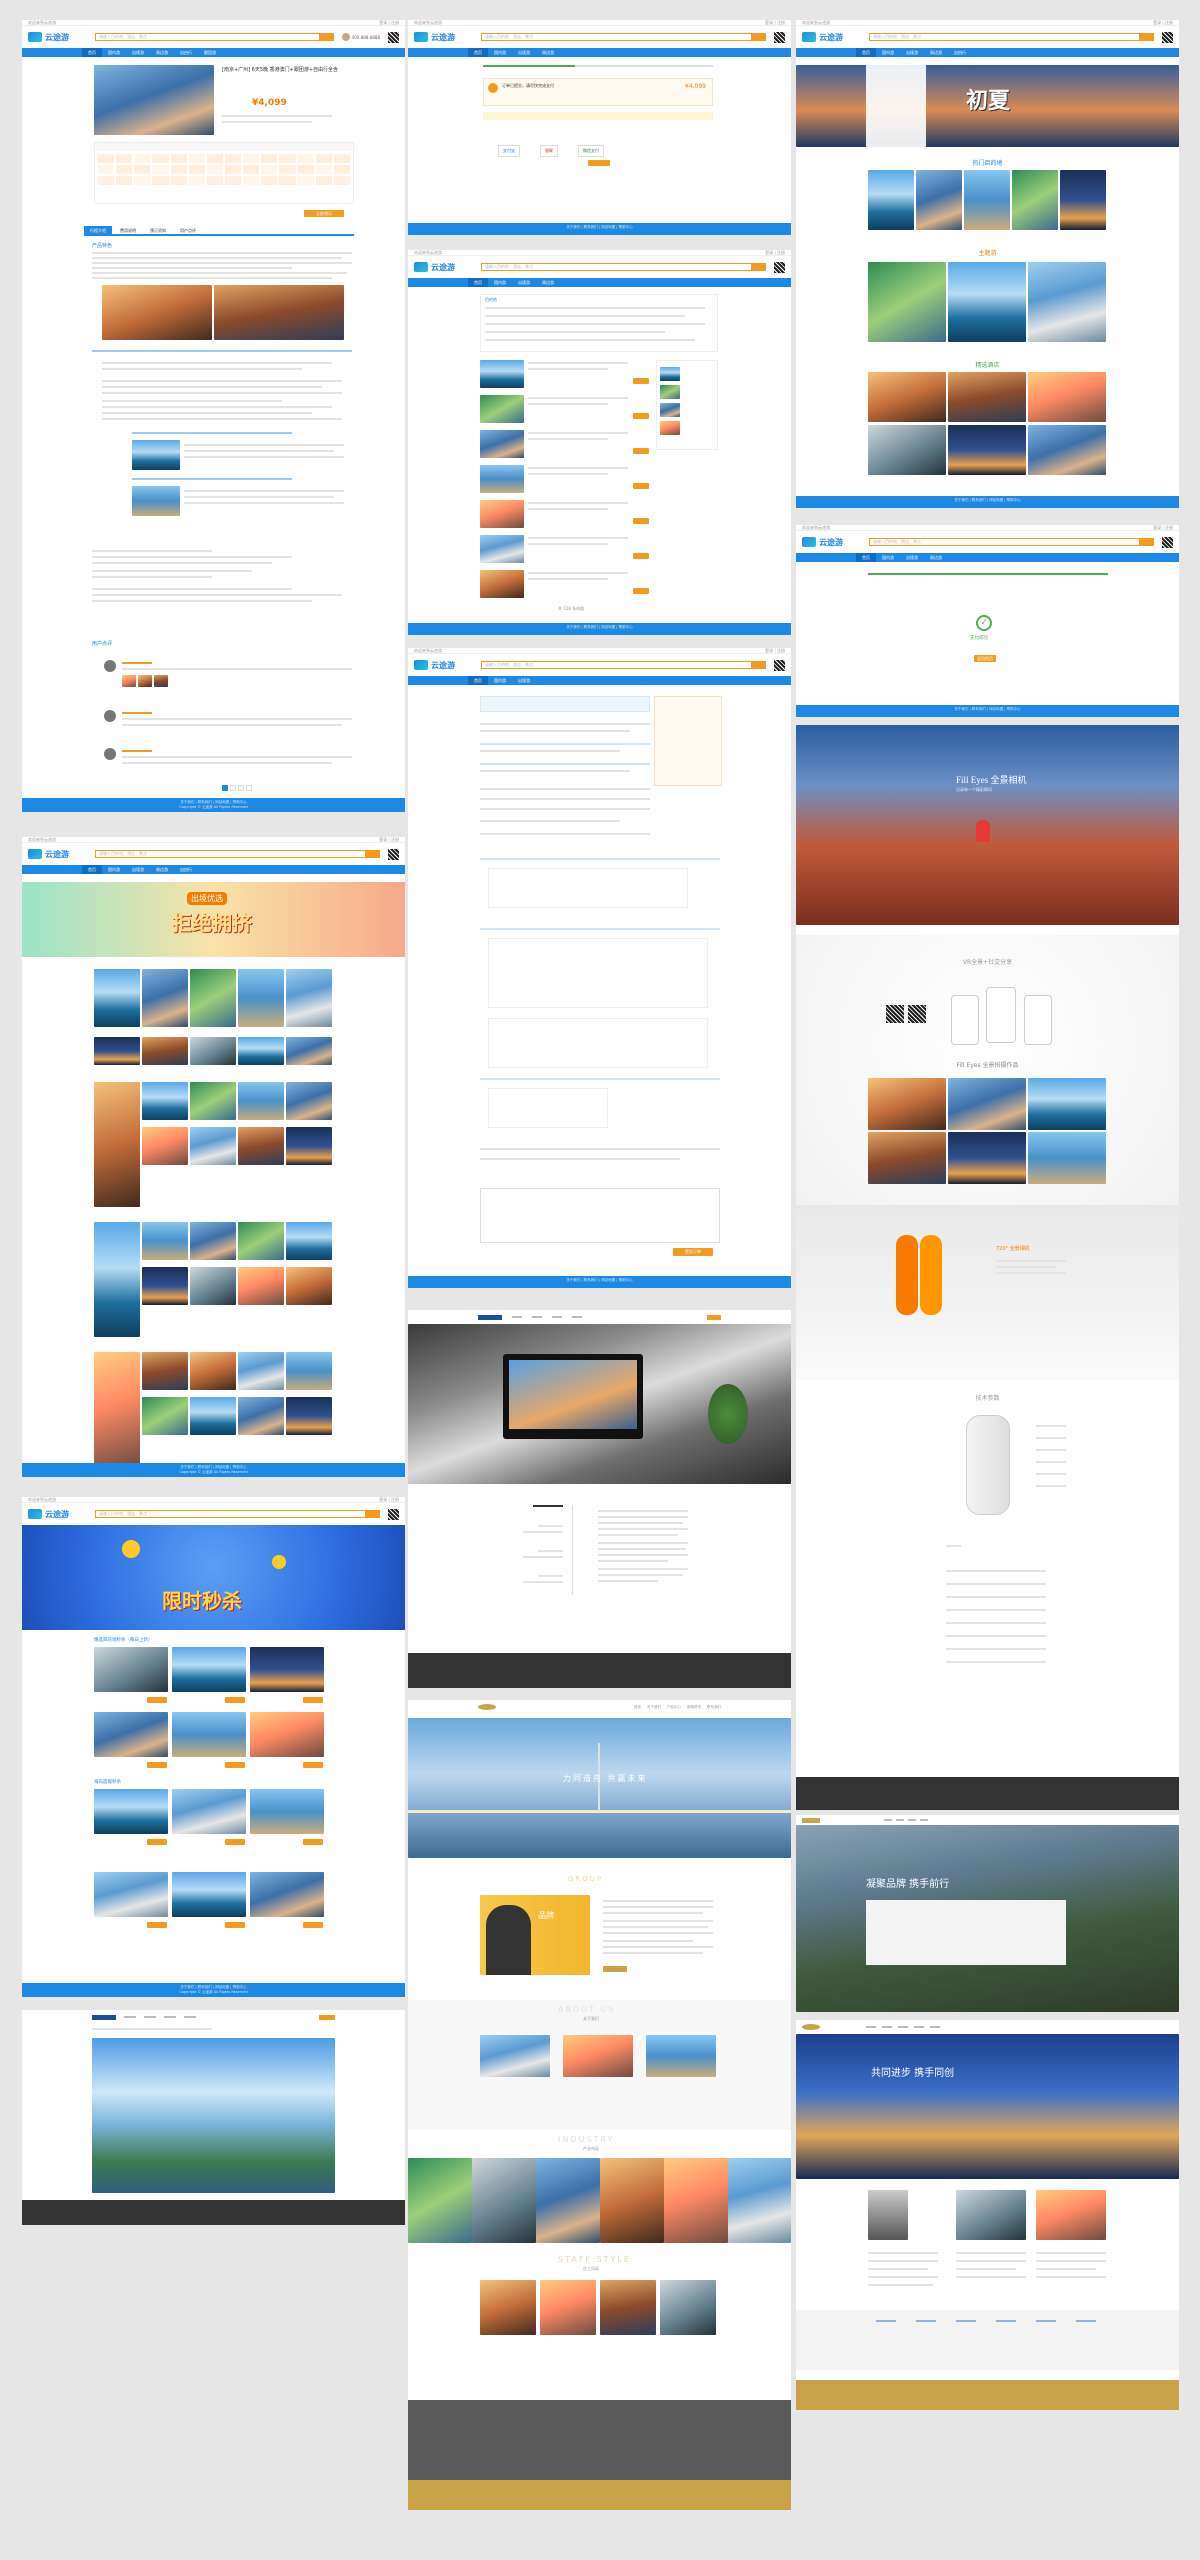  I want to click on group-city-page: 共同进步 携手同创, so click(987, 2215).